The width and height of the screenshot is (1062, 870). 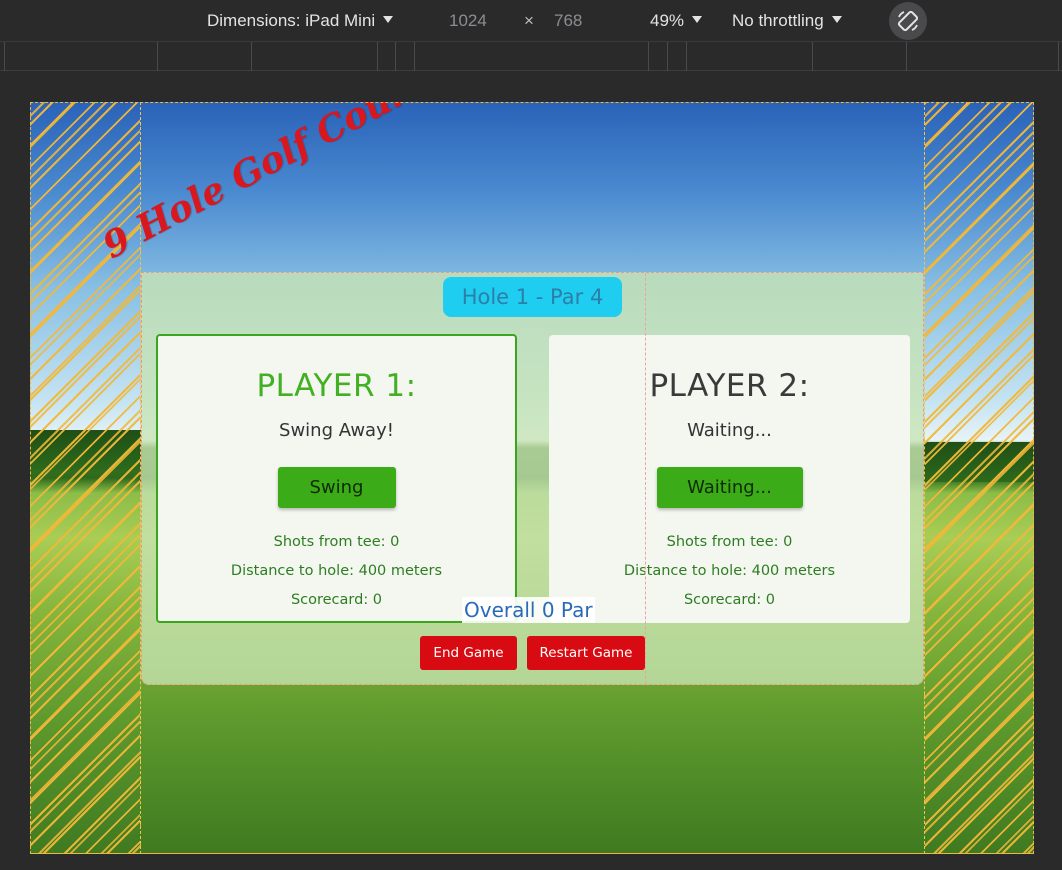 I want to click on page-title: 9 Hole Golf Course!, so click(x=282, y=185).